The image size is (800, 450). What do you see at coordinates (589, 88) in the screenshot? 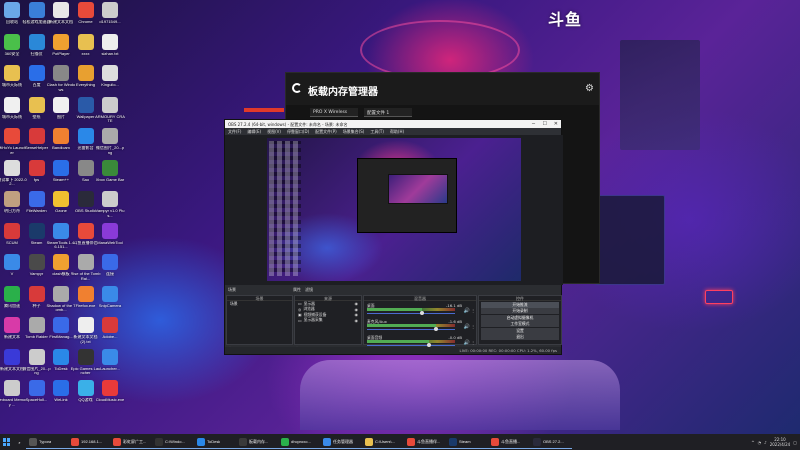
I see `gear-icon: ⚙` at bounding box center [589, 88].